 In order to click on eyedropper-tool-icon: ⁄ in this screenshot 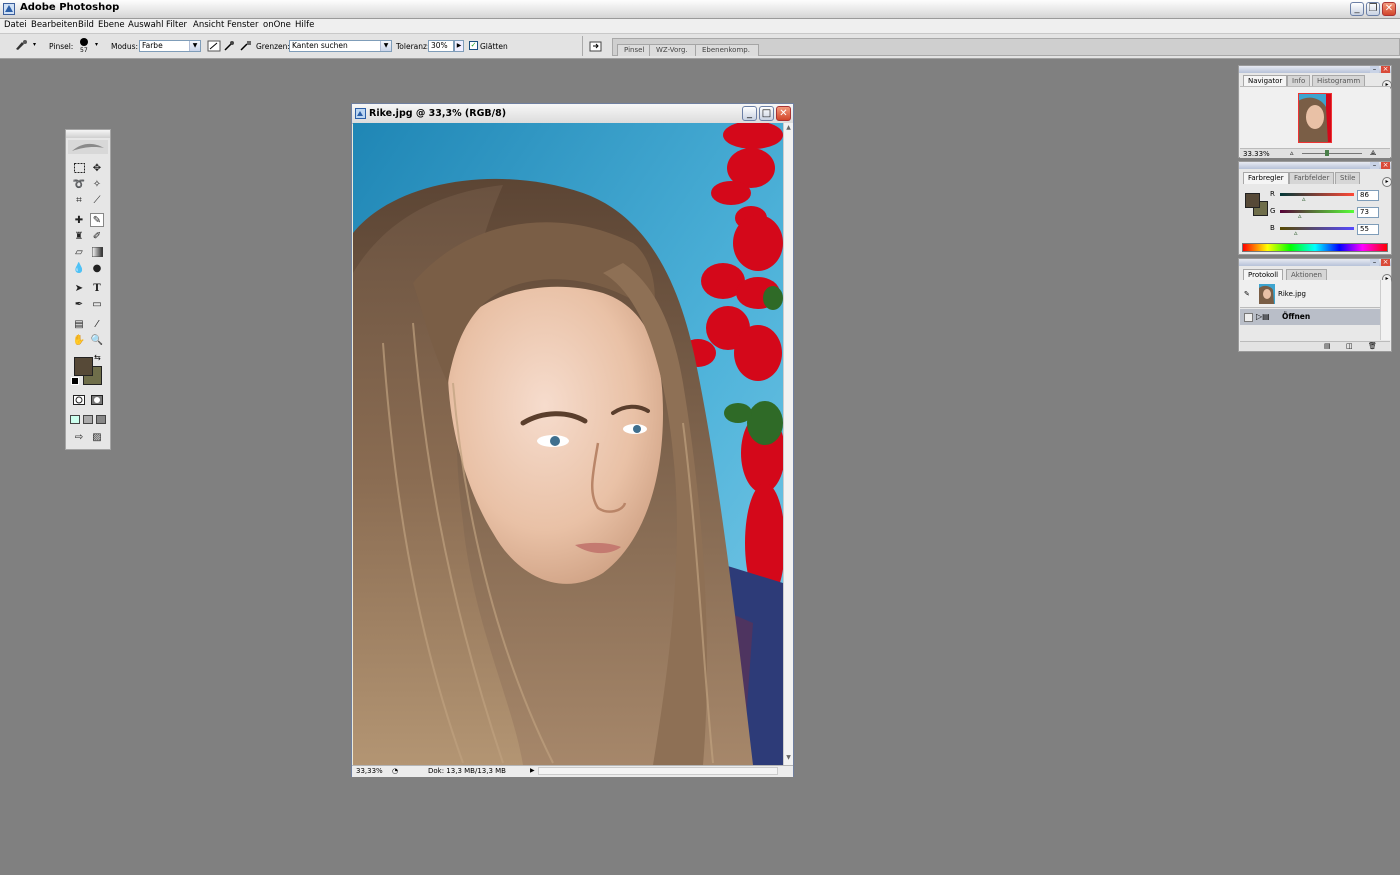, I will do `click(97, 324)`.